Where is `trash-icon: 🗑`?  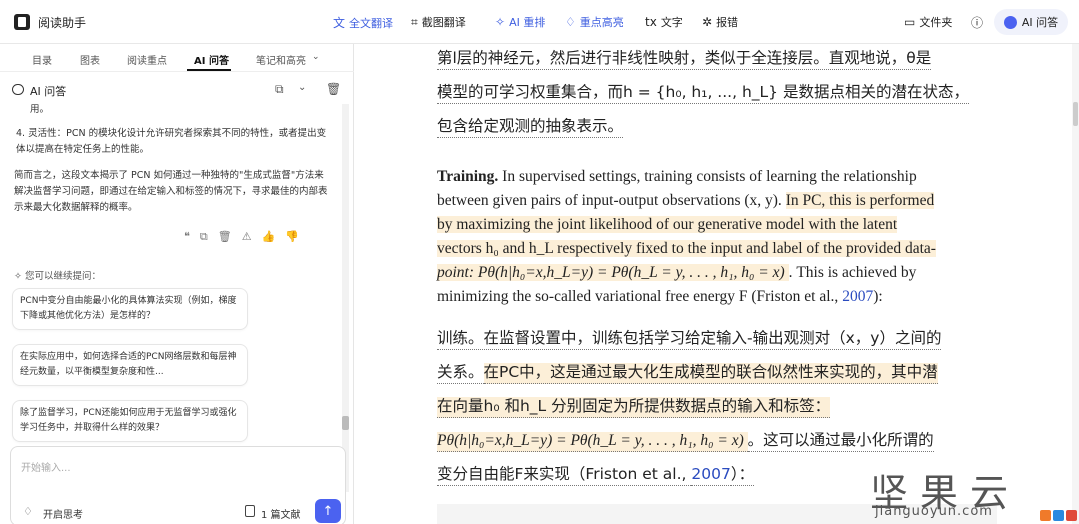
trash-icon: 🗑 is located at coordinates (333, 89).